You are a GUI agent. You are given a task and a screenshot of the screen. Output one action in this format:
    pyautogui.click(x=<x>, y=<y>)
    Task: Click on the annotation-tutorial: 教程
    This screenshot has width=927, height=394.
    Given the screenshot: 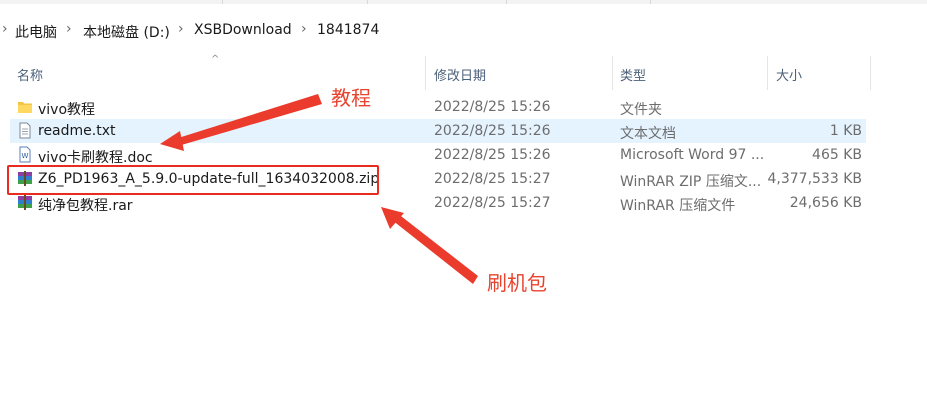 What is the action you would take?
    pyautogui.click(x=351, y=98)
    